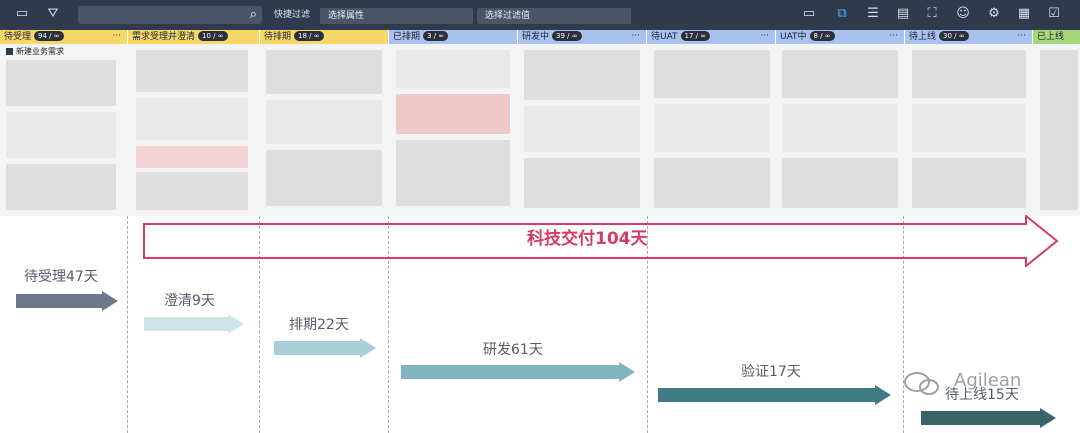 This screenshot has width=1080, height=433. What do you see at coordinates (963, 14) in the screenshot?
I see `team-icon: ☺` at bounding box center [963, 14].